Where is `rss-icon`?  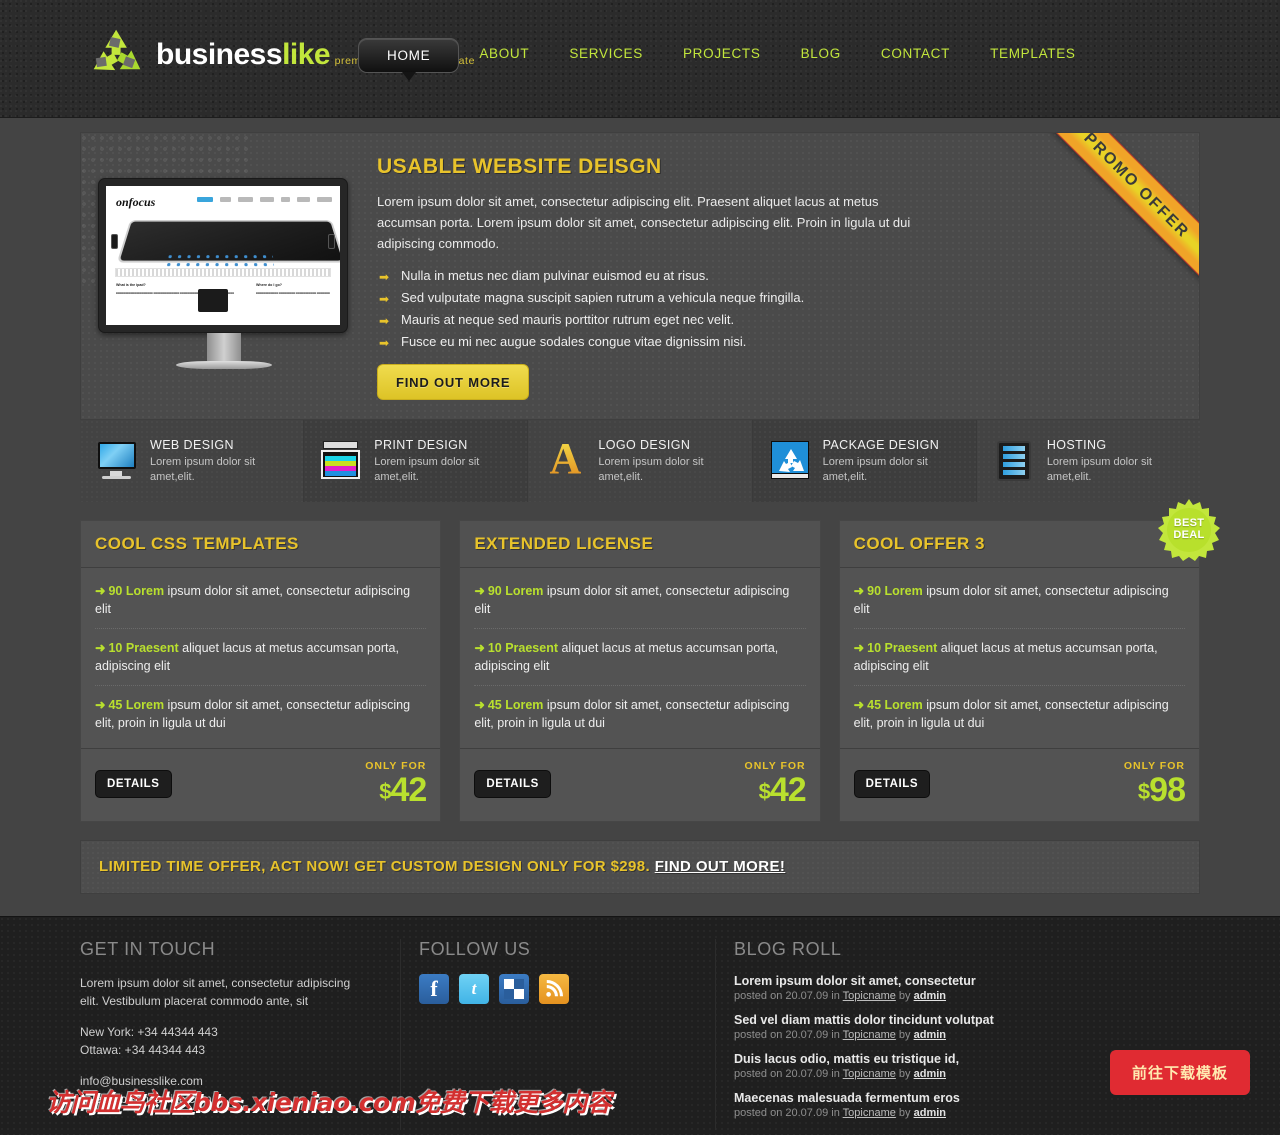
rss-icon is located at coordinates (554, 988).